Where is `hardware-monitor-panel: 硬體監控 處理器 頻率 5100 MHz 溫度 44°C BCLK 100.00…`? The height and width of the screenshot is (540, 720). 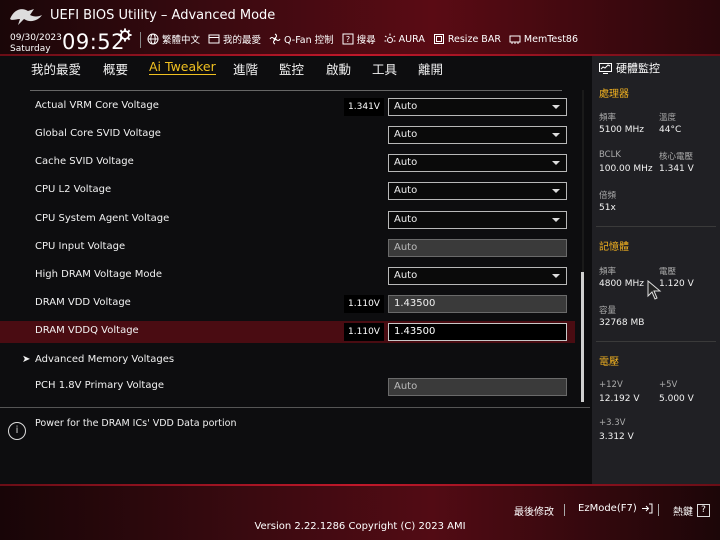 hardware-monitor-panel: 硬體監控 處理器 頻率 5100 MHz 溫度 44°C BCLK 100.00… is located at coordinates (656, 270).